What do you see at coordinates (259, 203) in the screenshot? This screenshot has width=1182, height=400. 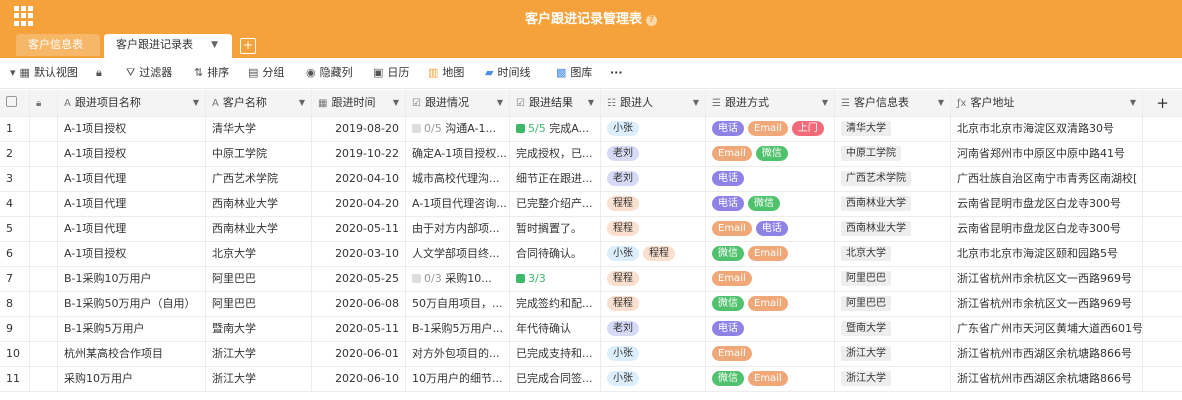 I see `cell-customer-name: 西南林业大学` at bounding box center [259, 203].